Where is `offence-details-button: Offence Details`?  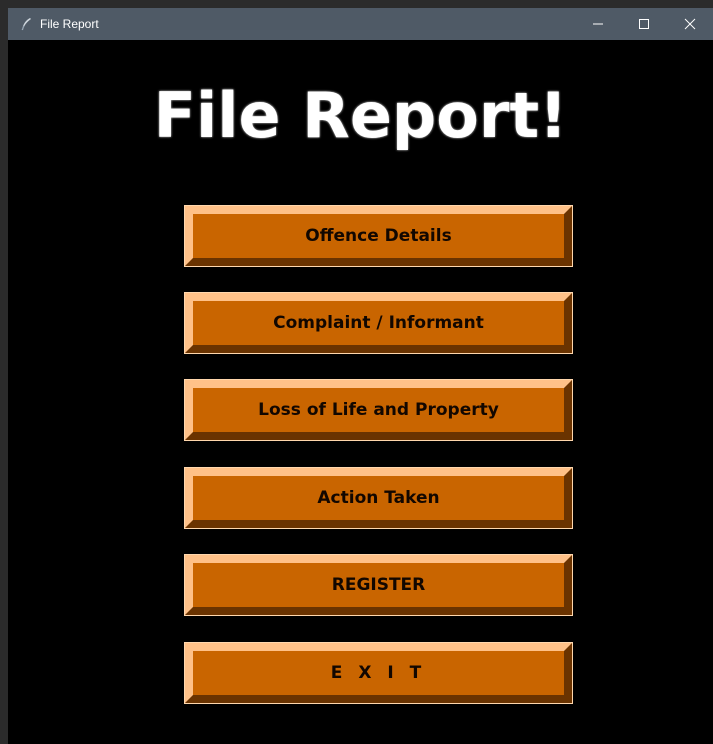 offence-details-button: Offence Details is located at coordinates (378, 236).